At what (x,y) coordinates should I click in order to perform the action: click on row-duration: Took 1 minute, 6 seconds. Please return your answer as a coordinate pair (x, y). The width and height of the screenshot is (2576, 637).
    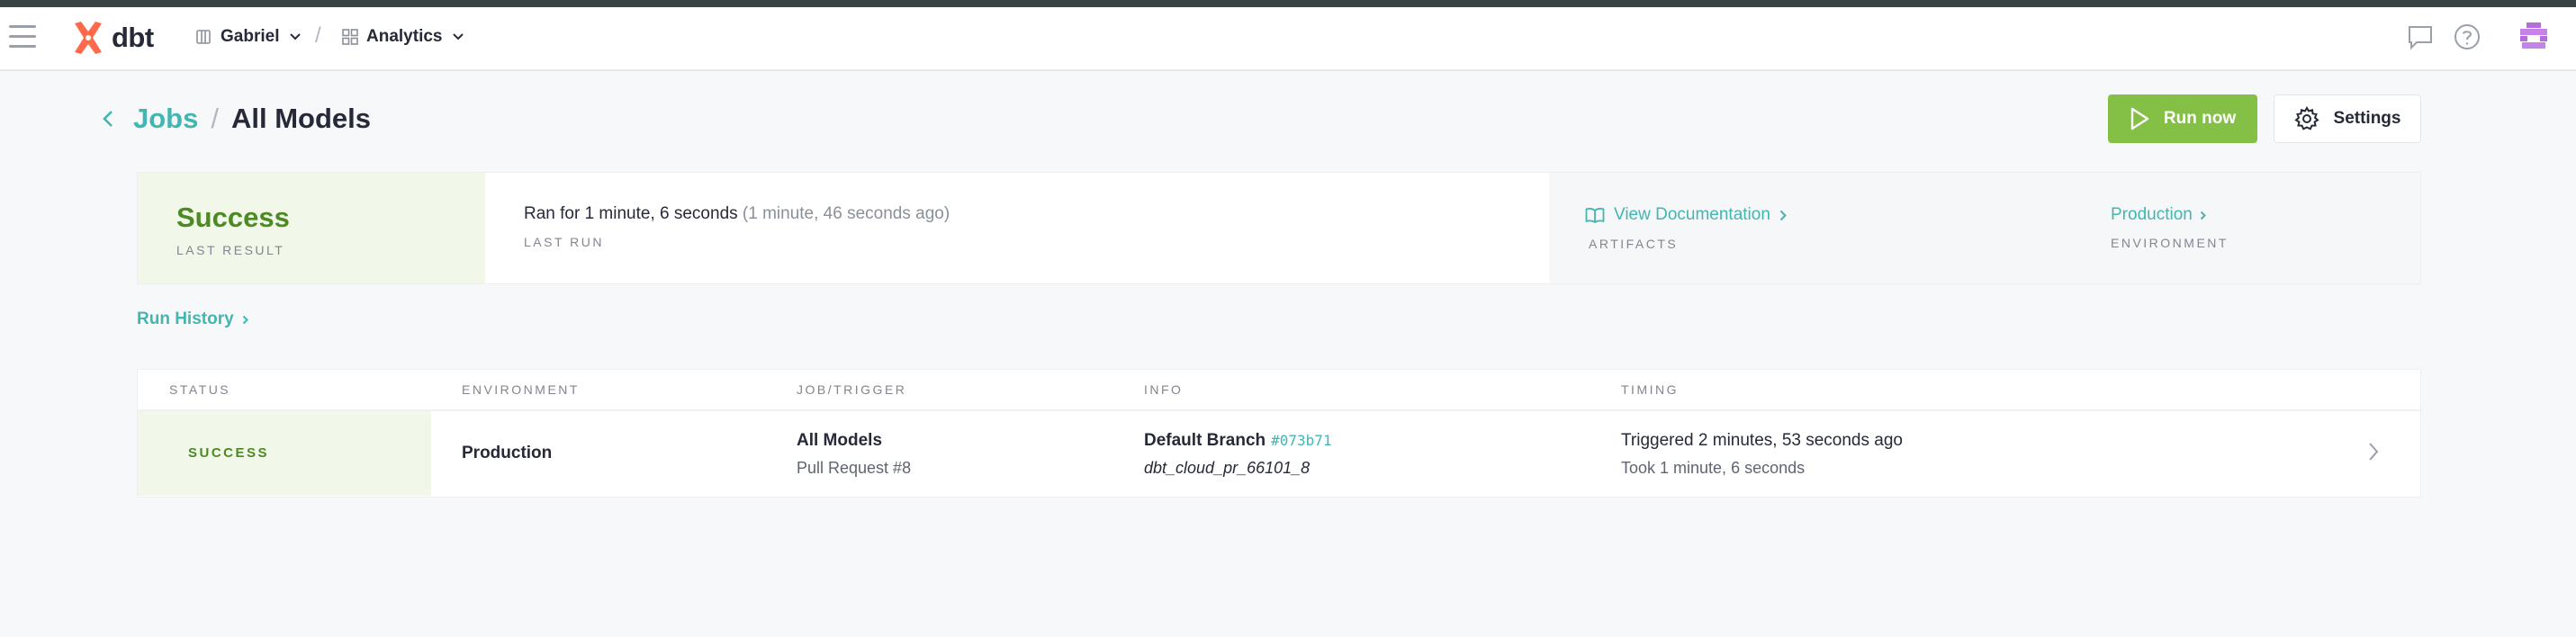
    Looking at the image, I should click on (1713, 468).